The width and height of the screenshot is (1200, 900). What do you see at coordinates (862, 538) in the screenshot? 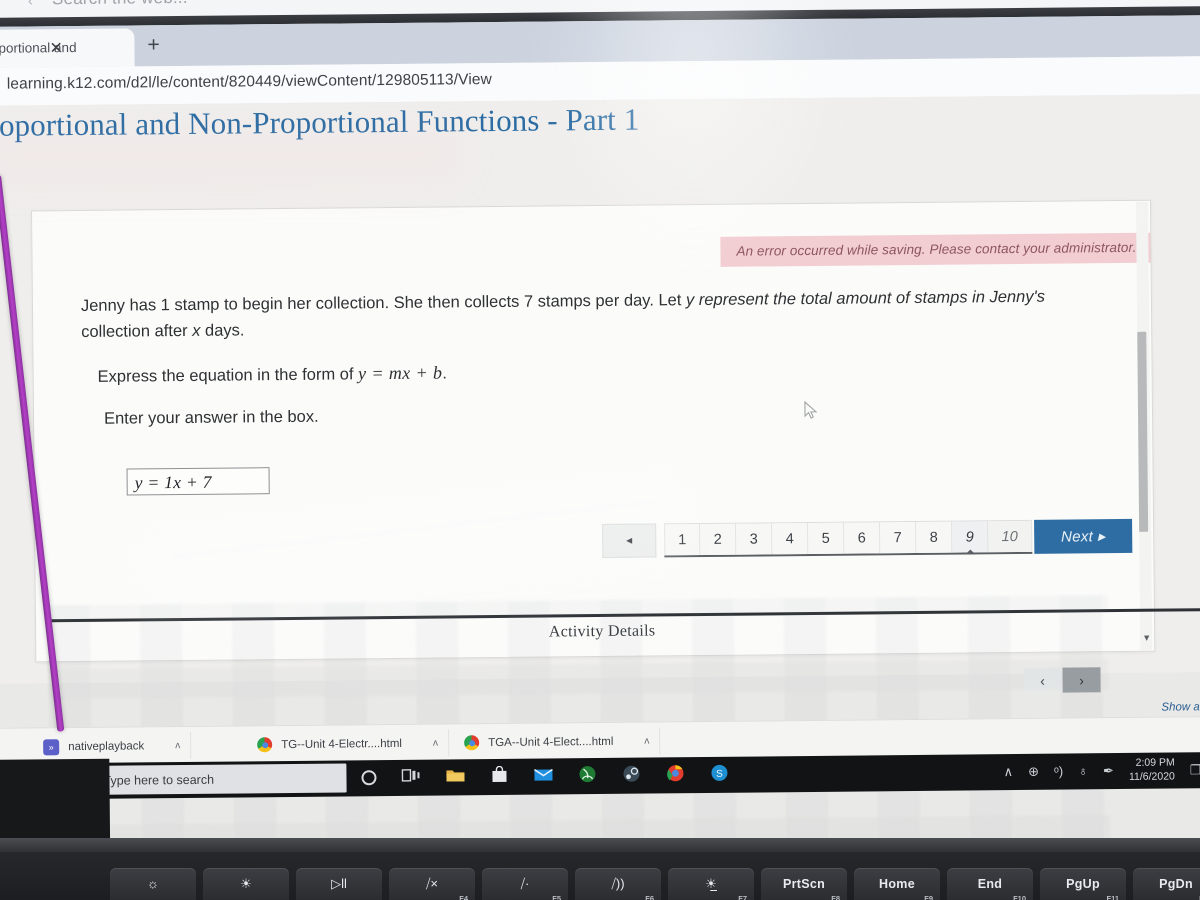
I see `pagination-page-6: 6` at bounding box center [862, 538].